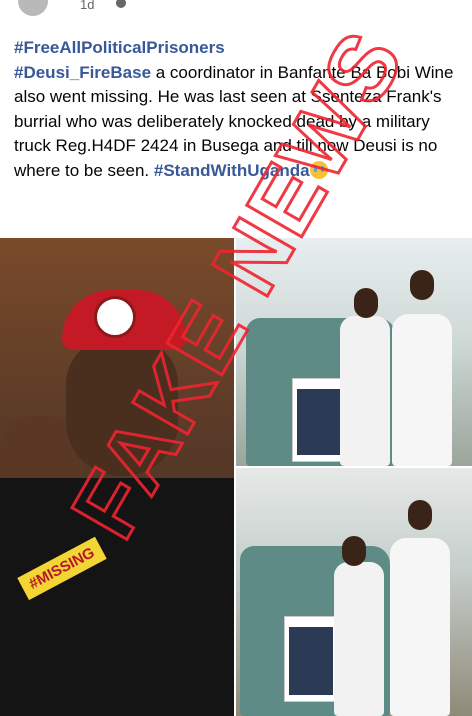 This screenshot has height=716, width=472. What do you see at coordinates (121, 4) in the screenshot?
I see `globe-icon` at bounding box center [121, 4].